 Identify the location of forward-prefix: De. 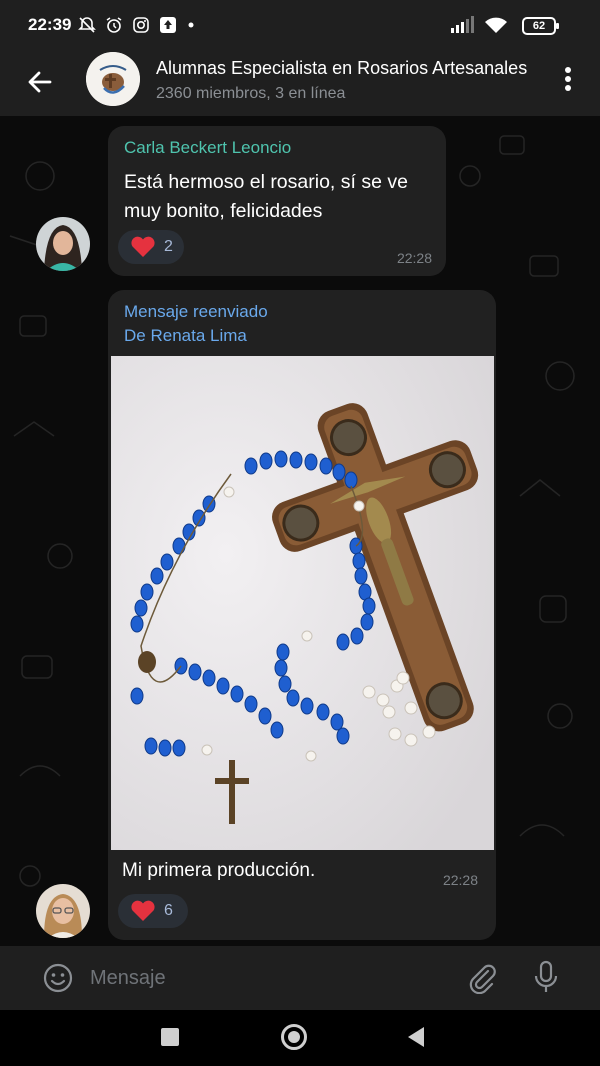
(135, 335).